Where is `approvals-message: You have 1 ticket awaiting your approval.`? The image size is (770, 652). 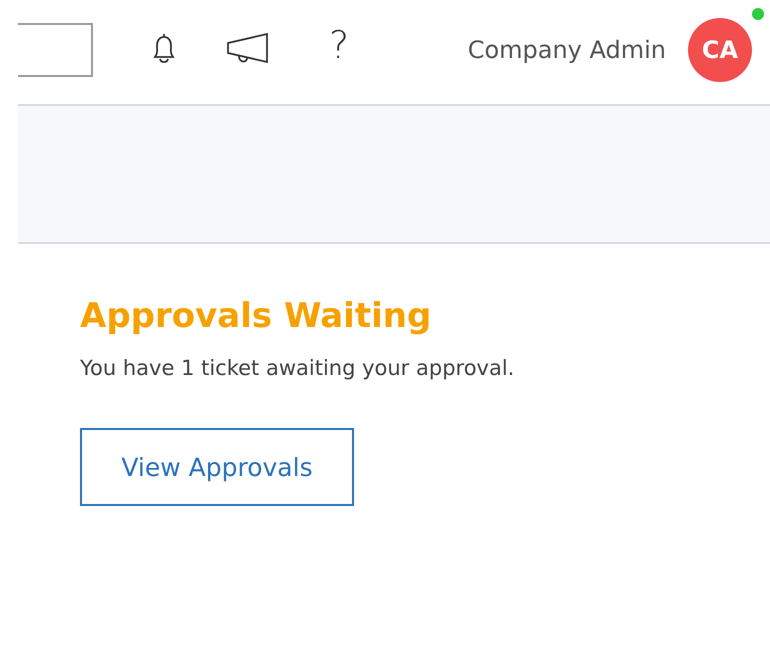 approvals-message: You have 1 ticket awaiting your approval. is located at coordinates (298, 368).